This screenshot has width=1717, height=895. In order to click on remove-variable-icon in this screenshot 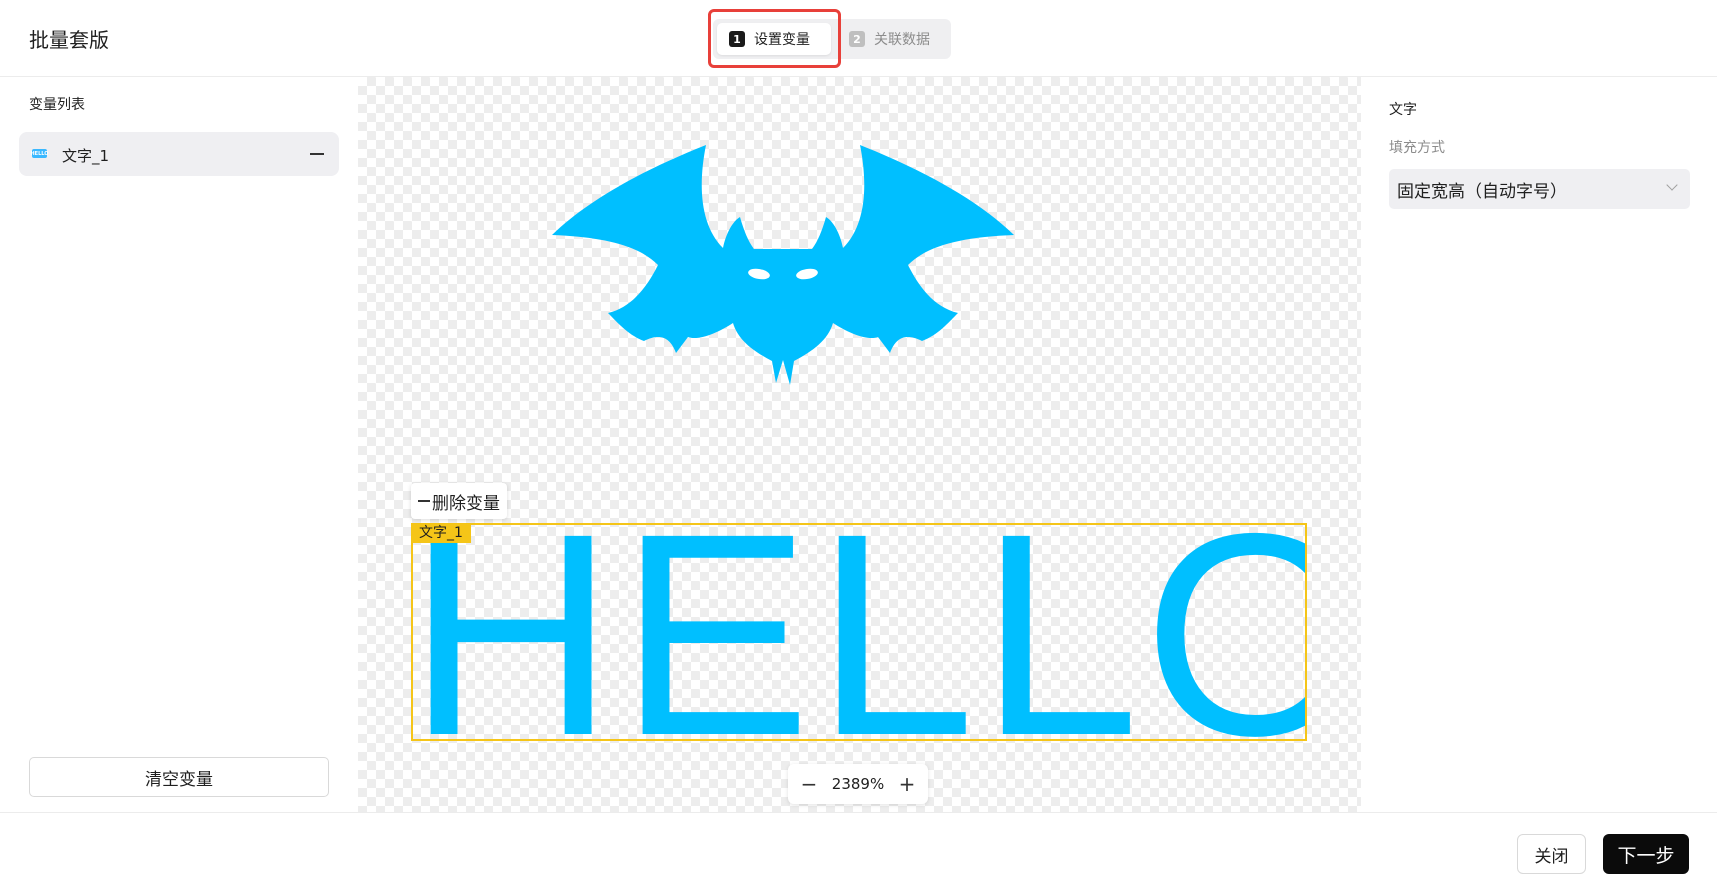, I will do `click(317, 154)`.